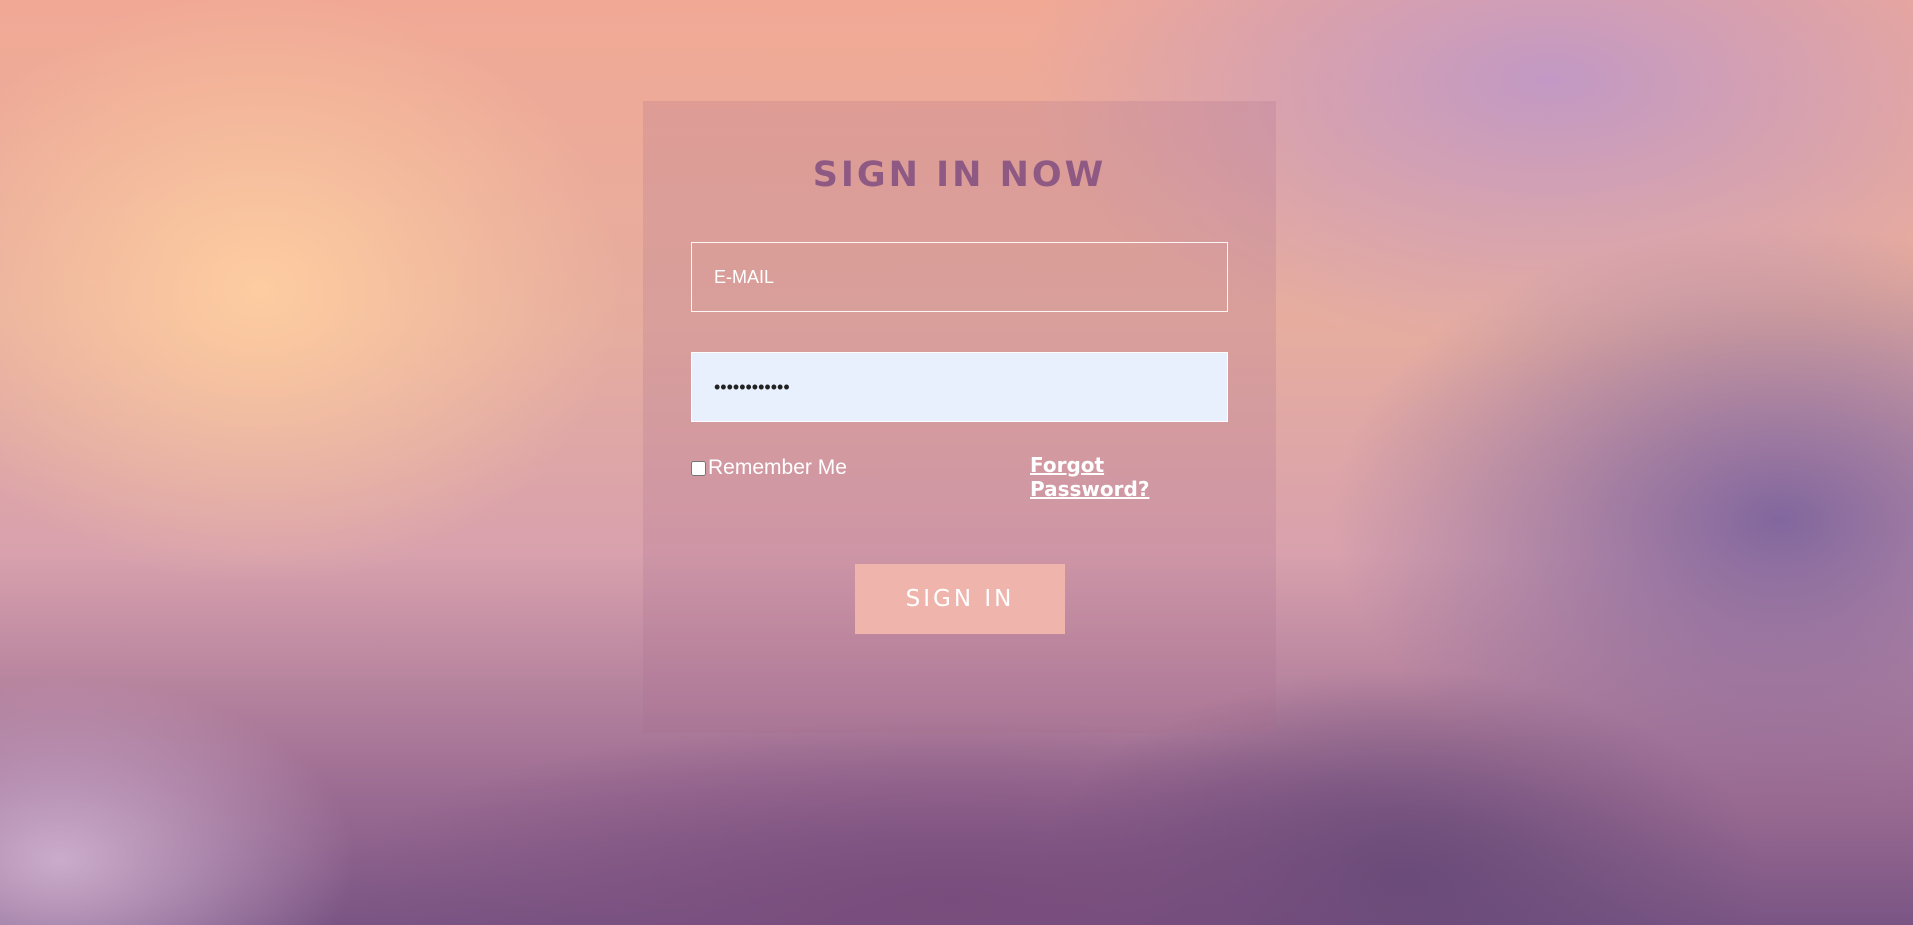 This screenshot has width=1913, height=925. What do you see at coordinates (1100, 477) in the screenshot?
I see `forgot-password-link: Forgot Password?` at bounding box center [1100, 477].